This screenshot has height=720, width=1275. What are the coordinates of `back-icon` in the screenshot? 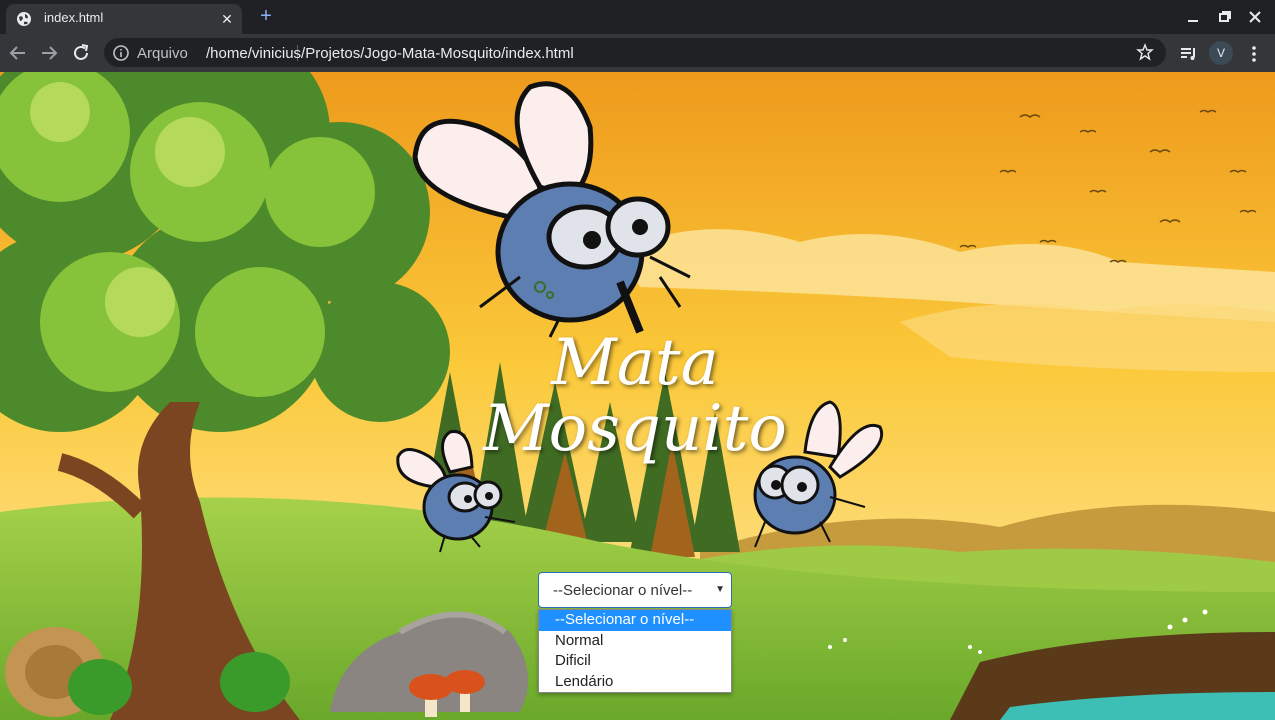 It's located at (18, 53).